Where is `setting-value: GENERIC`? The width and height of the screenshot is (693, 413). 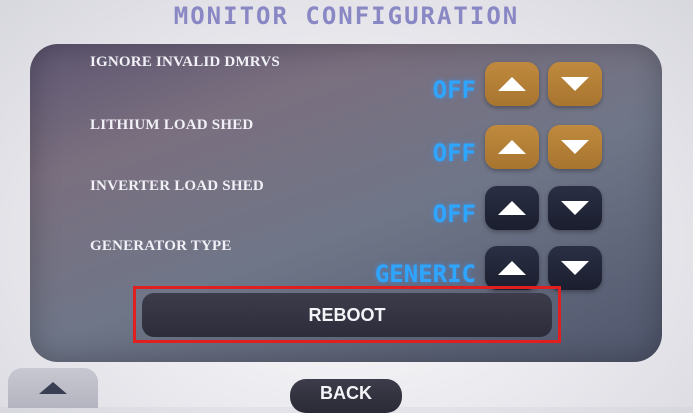 setting-value: GENERIC is located at coordinates (425, 274).